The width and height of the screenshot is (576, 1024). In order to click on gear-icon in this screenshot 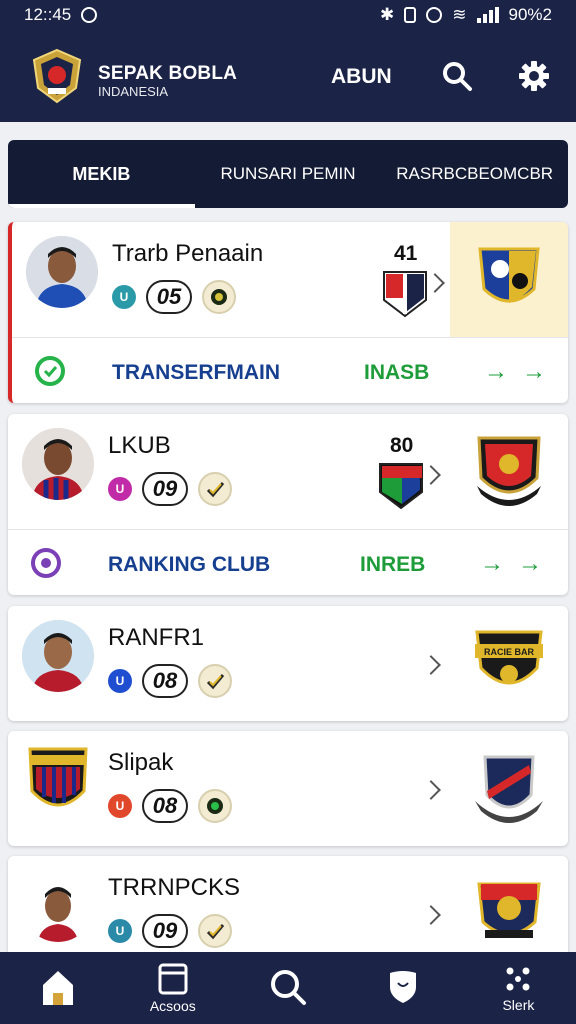, I will do `click(534, 76)`.